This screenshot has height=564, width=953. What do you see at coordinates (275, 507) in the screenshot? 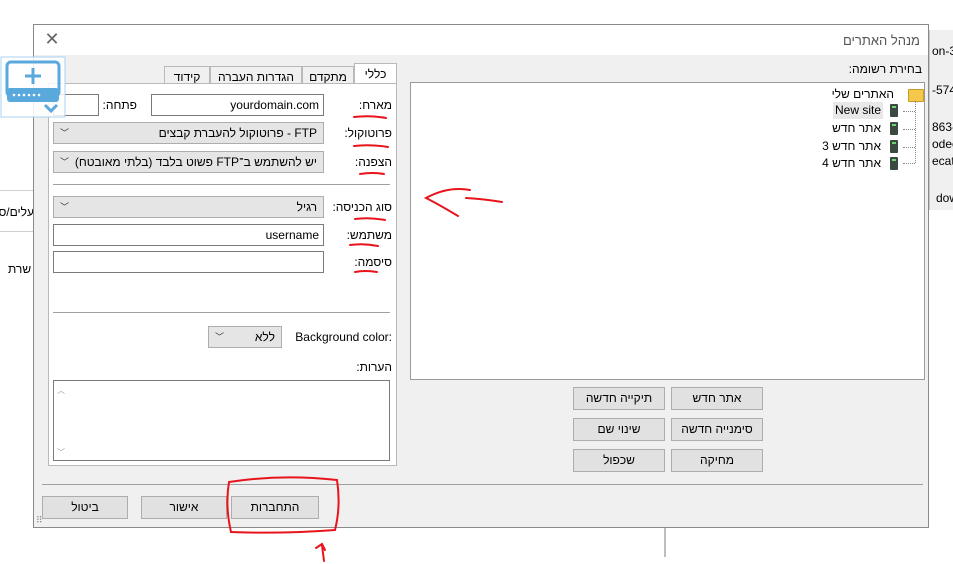
I see `connect-button: התחברות` at bounding box center [275, 507].